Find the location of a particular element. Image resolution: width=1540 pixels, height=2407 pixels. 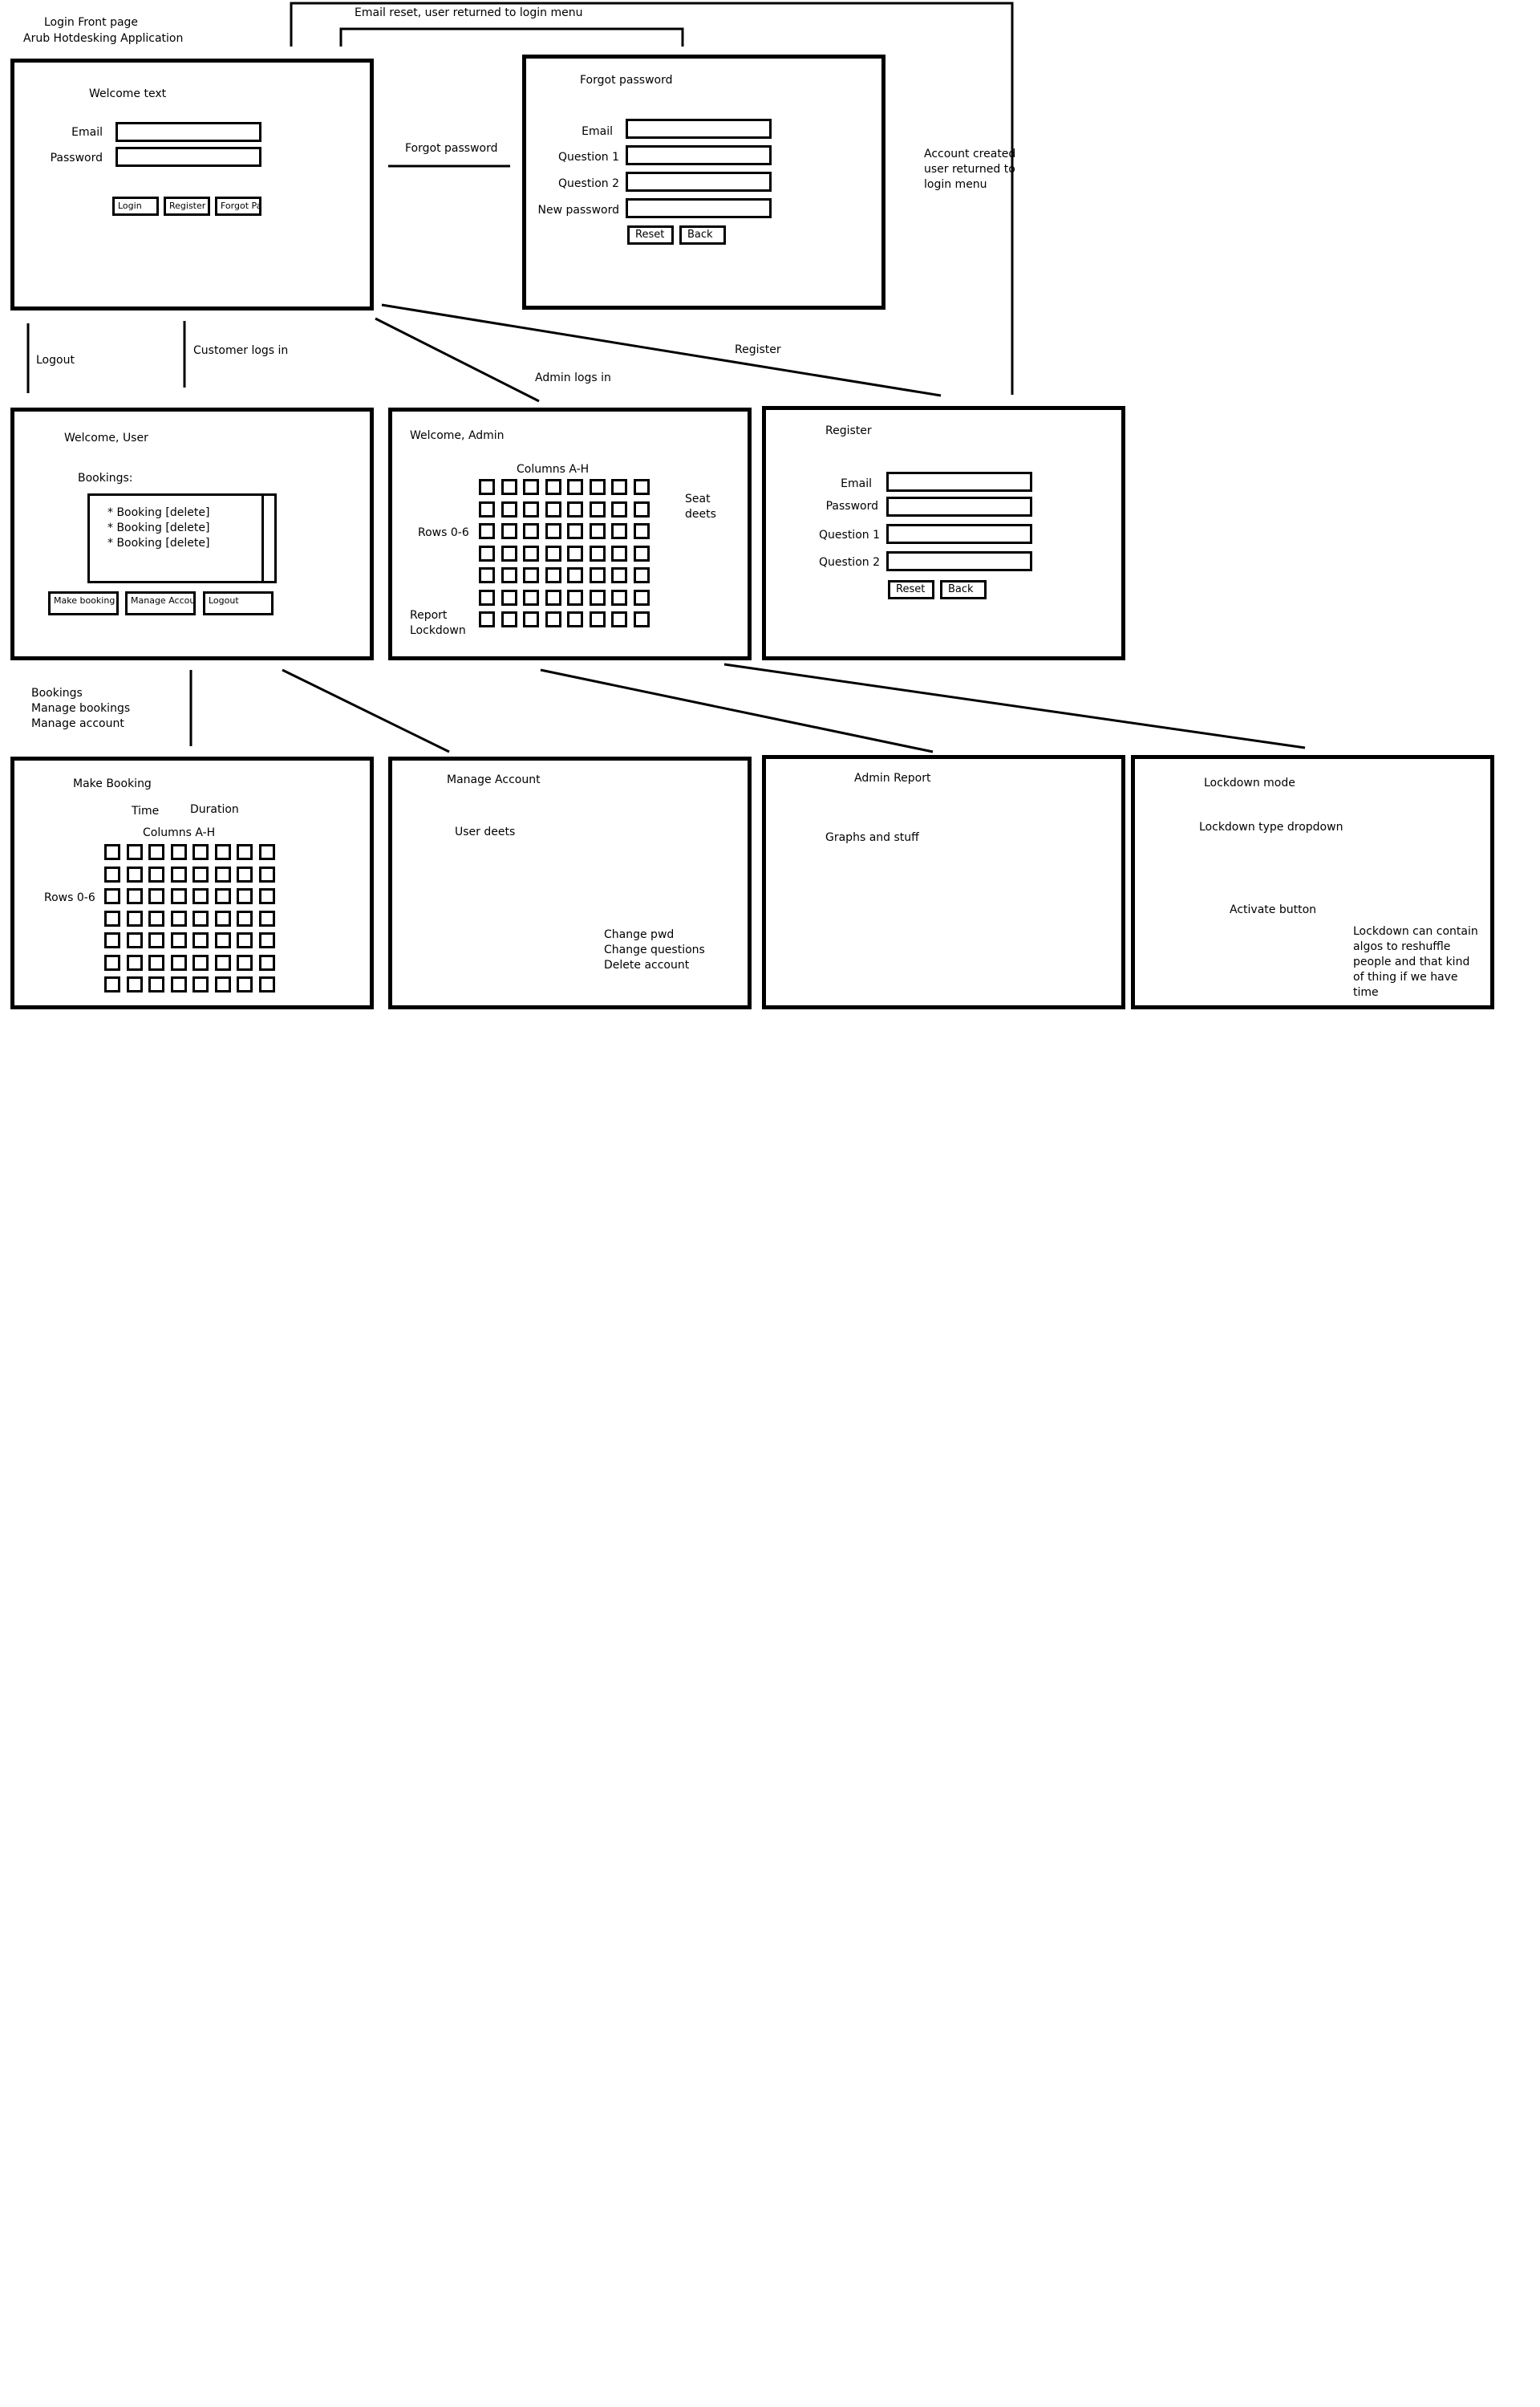

register-button: Register is located at coordinates (187, 206).